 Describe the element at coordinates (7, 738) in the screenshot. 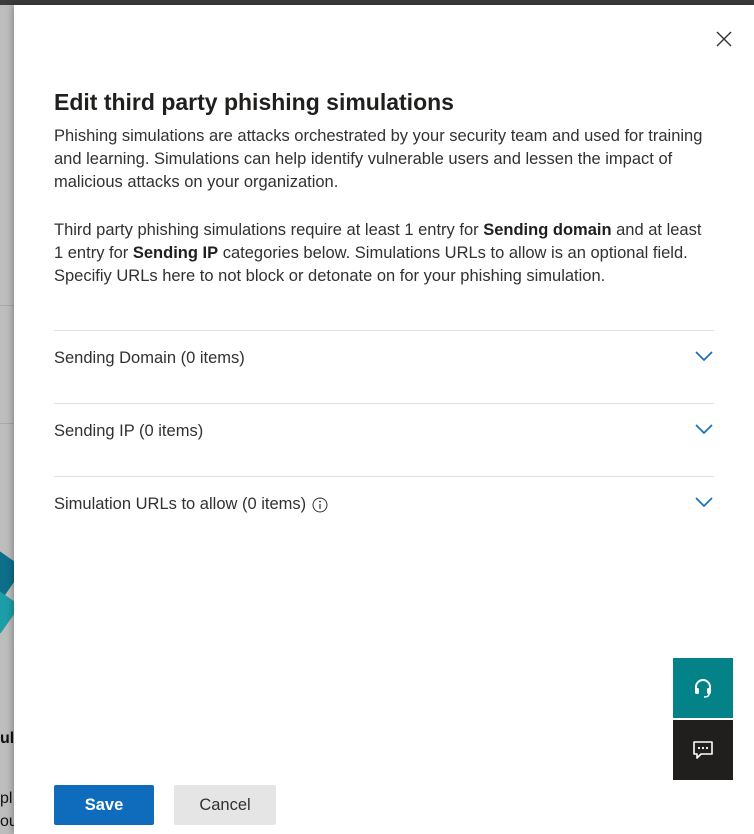

I see `background-text: ula` at that location.